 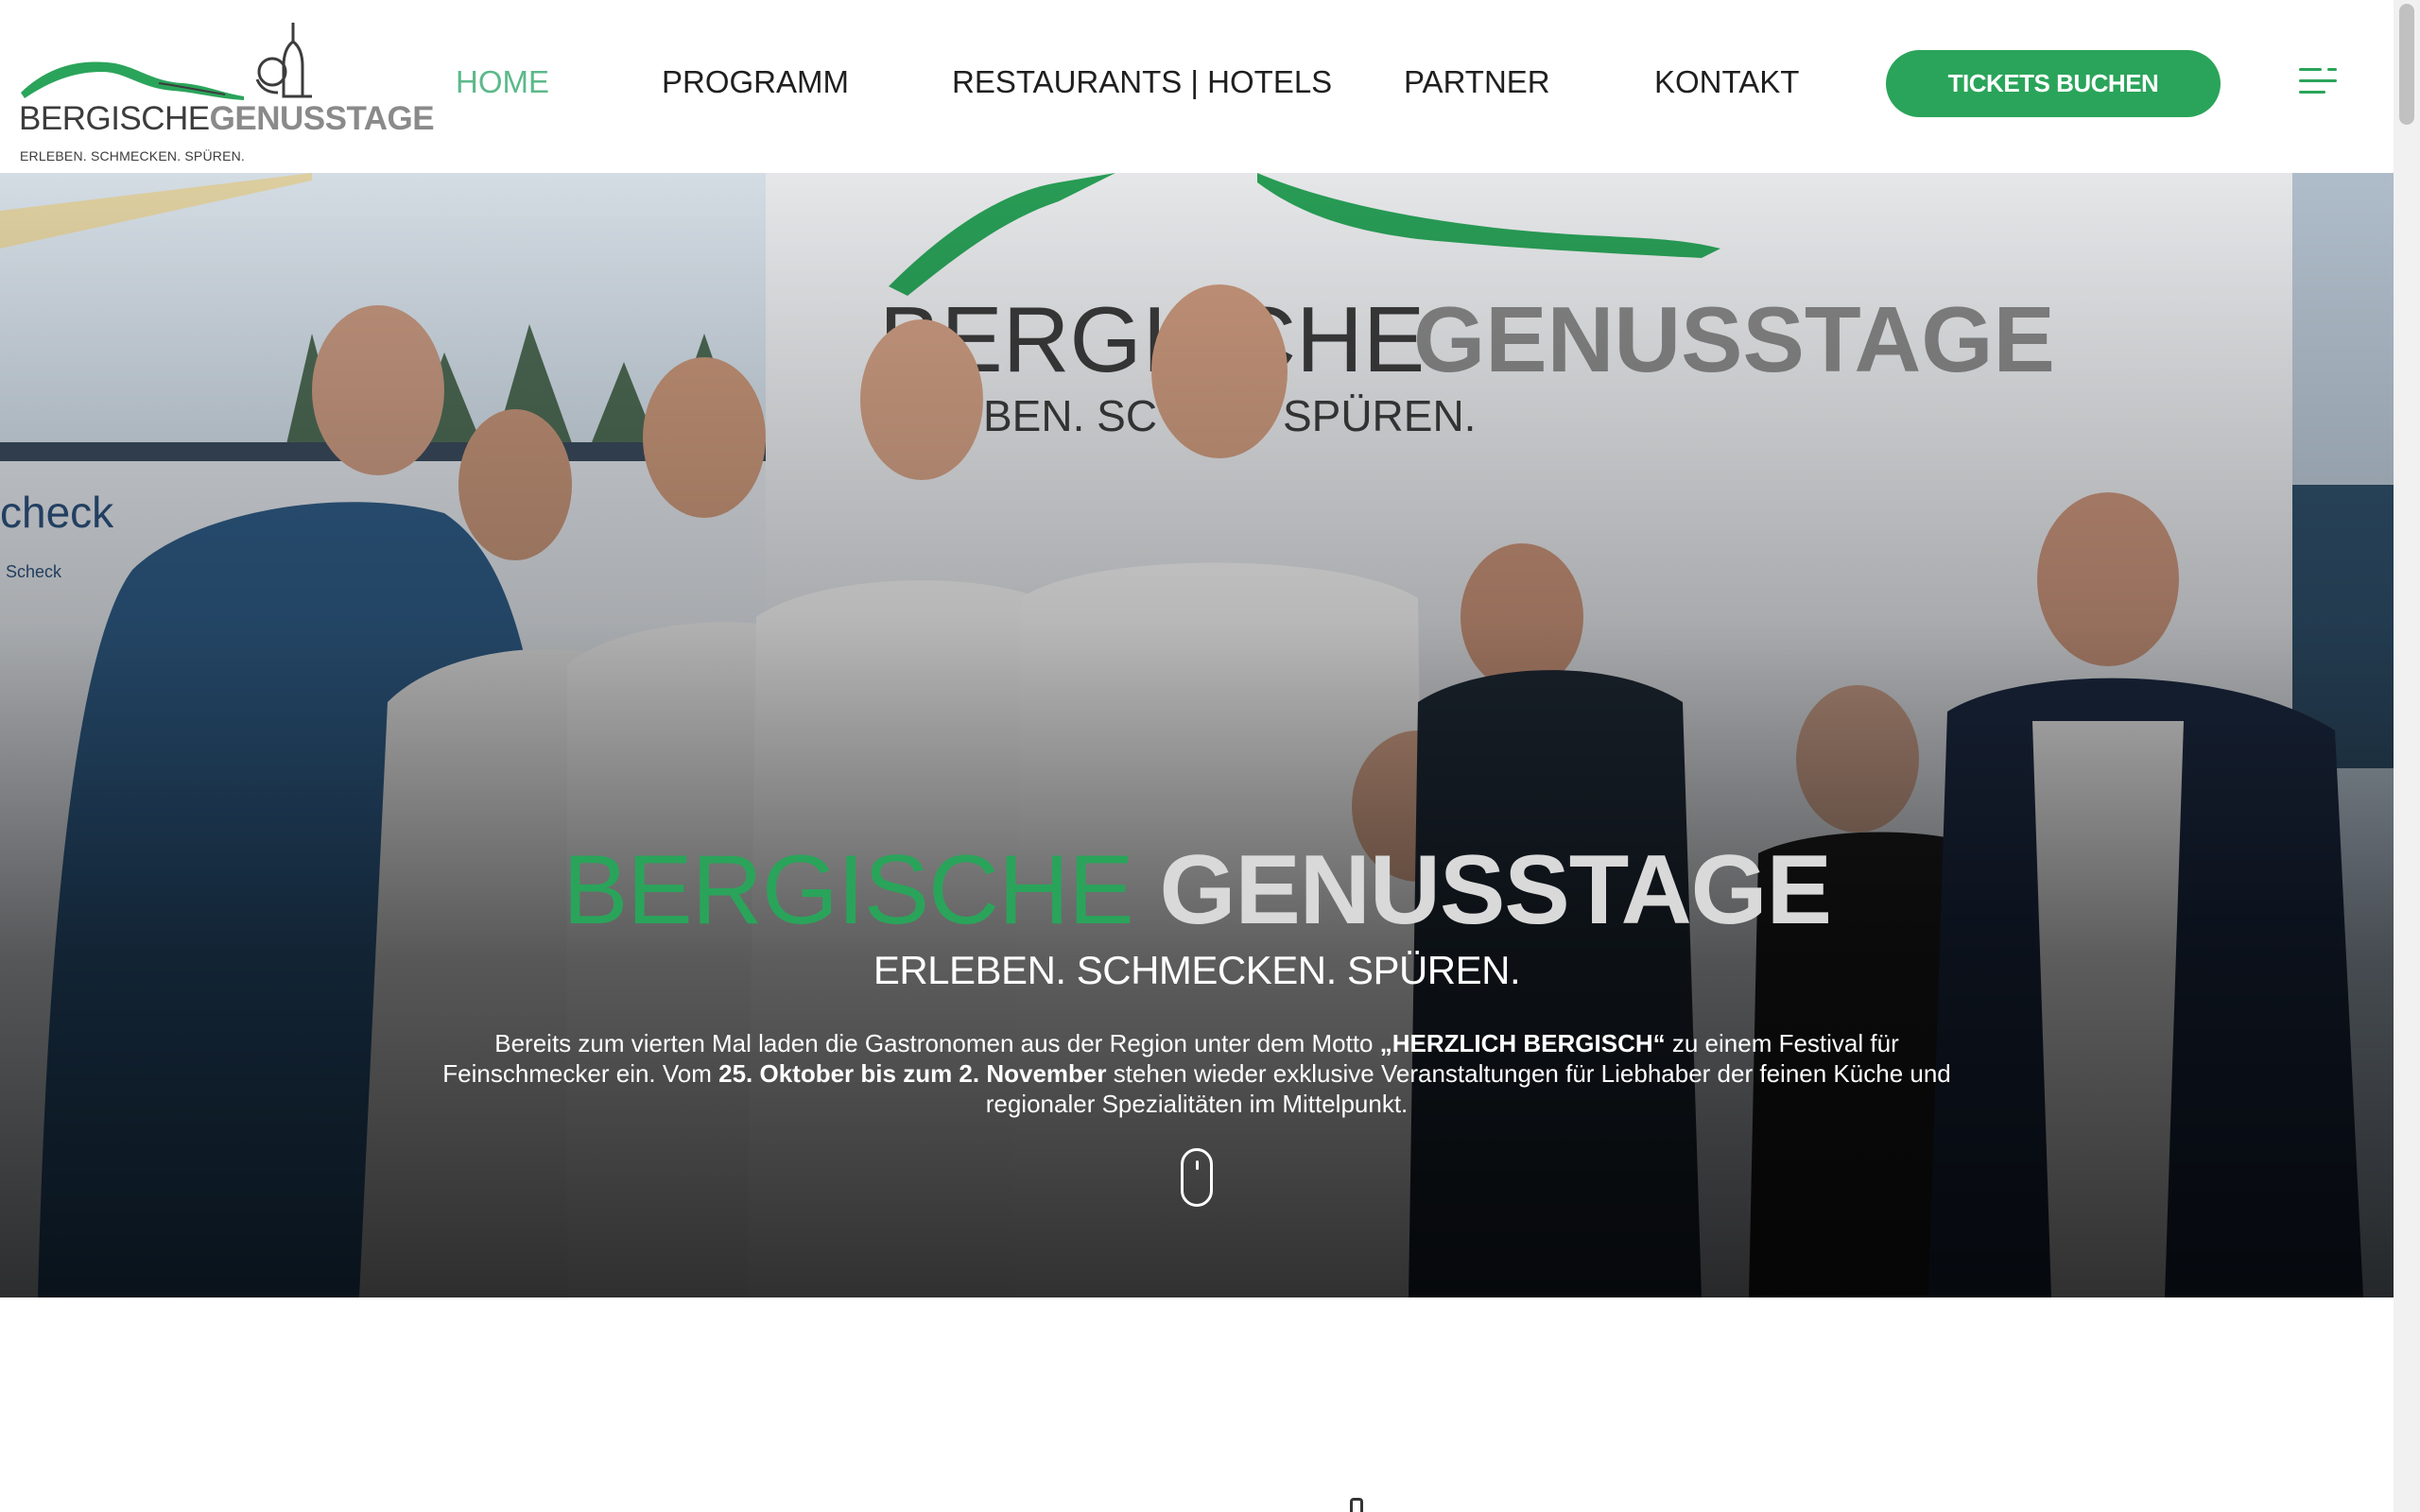 What do you see at coordinates (2407, 756) in the screenshot?
I see `page-scrollbar` at bounding box center [2407, 756].